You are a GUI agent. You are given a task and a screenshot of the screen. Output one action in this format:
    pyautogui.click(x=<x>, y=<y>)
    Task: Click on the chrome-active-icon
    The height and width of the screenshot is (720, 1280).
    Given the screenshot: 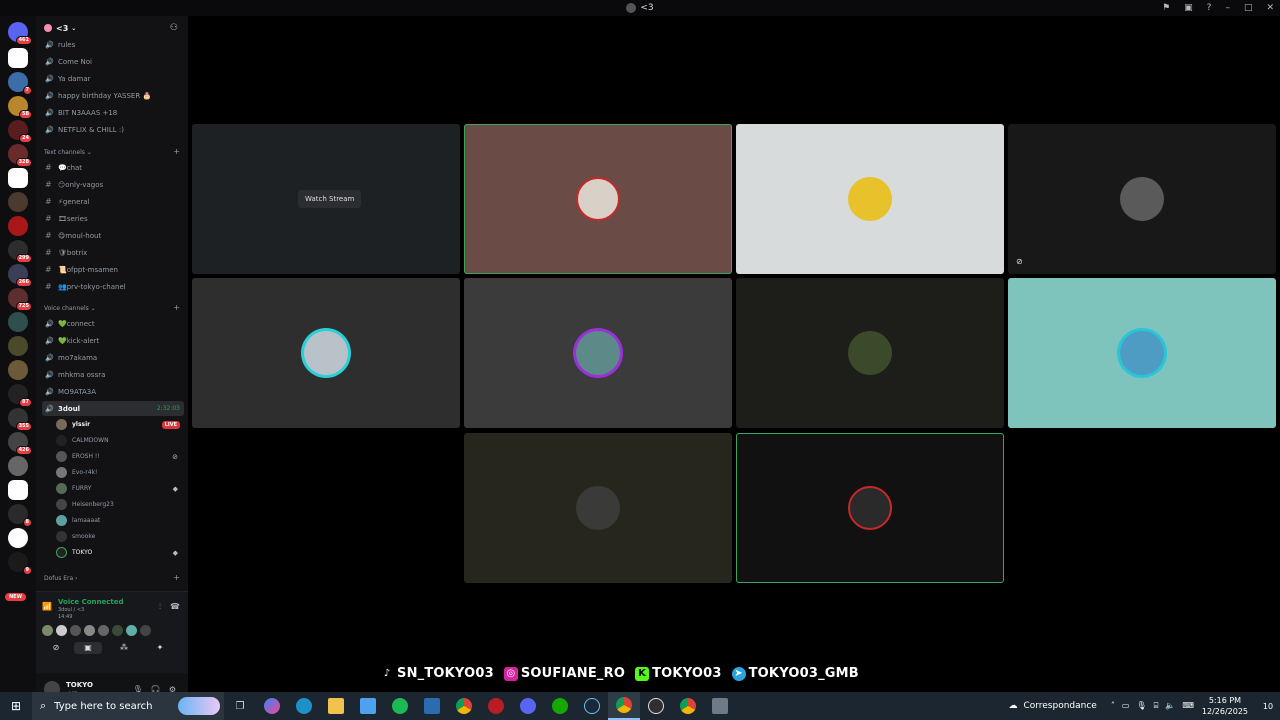 What is the action you would take?
    pyautogui.click(x=624, y=706)
    